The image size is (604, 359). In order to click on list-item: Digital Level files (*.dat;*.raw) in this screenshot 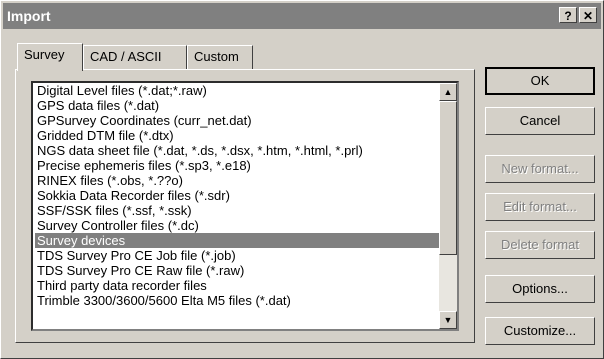, I will do `click(237, 90)`.